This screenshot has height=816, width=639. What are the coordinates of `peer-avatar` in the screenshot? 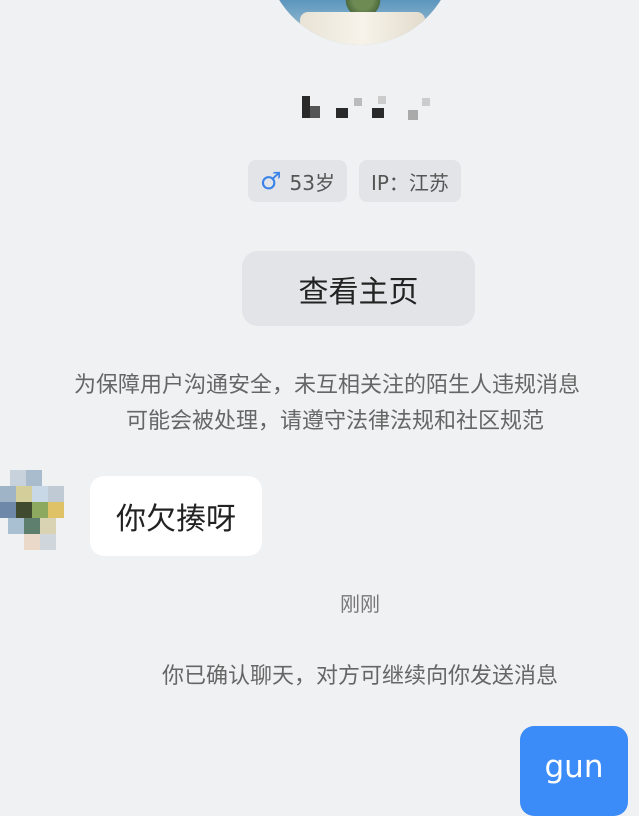 It's located at (35, 512).